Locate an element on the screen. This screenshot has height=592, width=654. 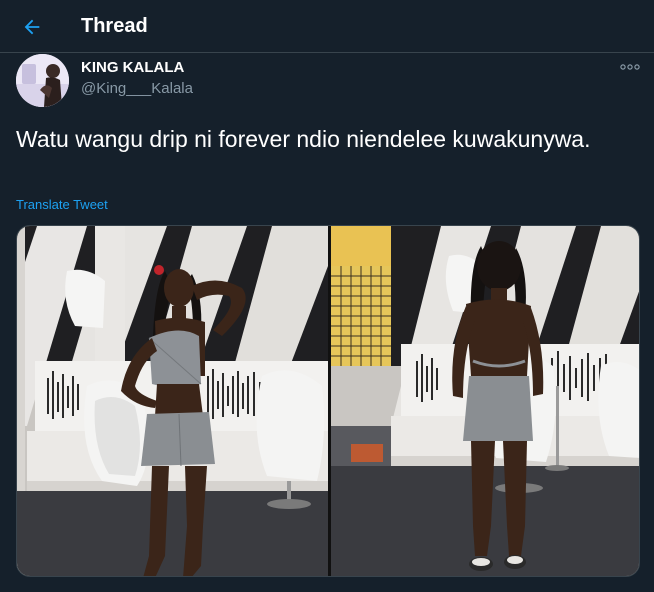
user-display-name: KING KALALA is located at coordinates (132, 68).